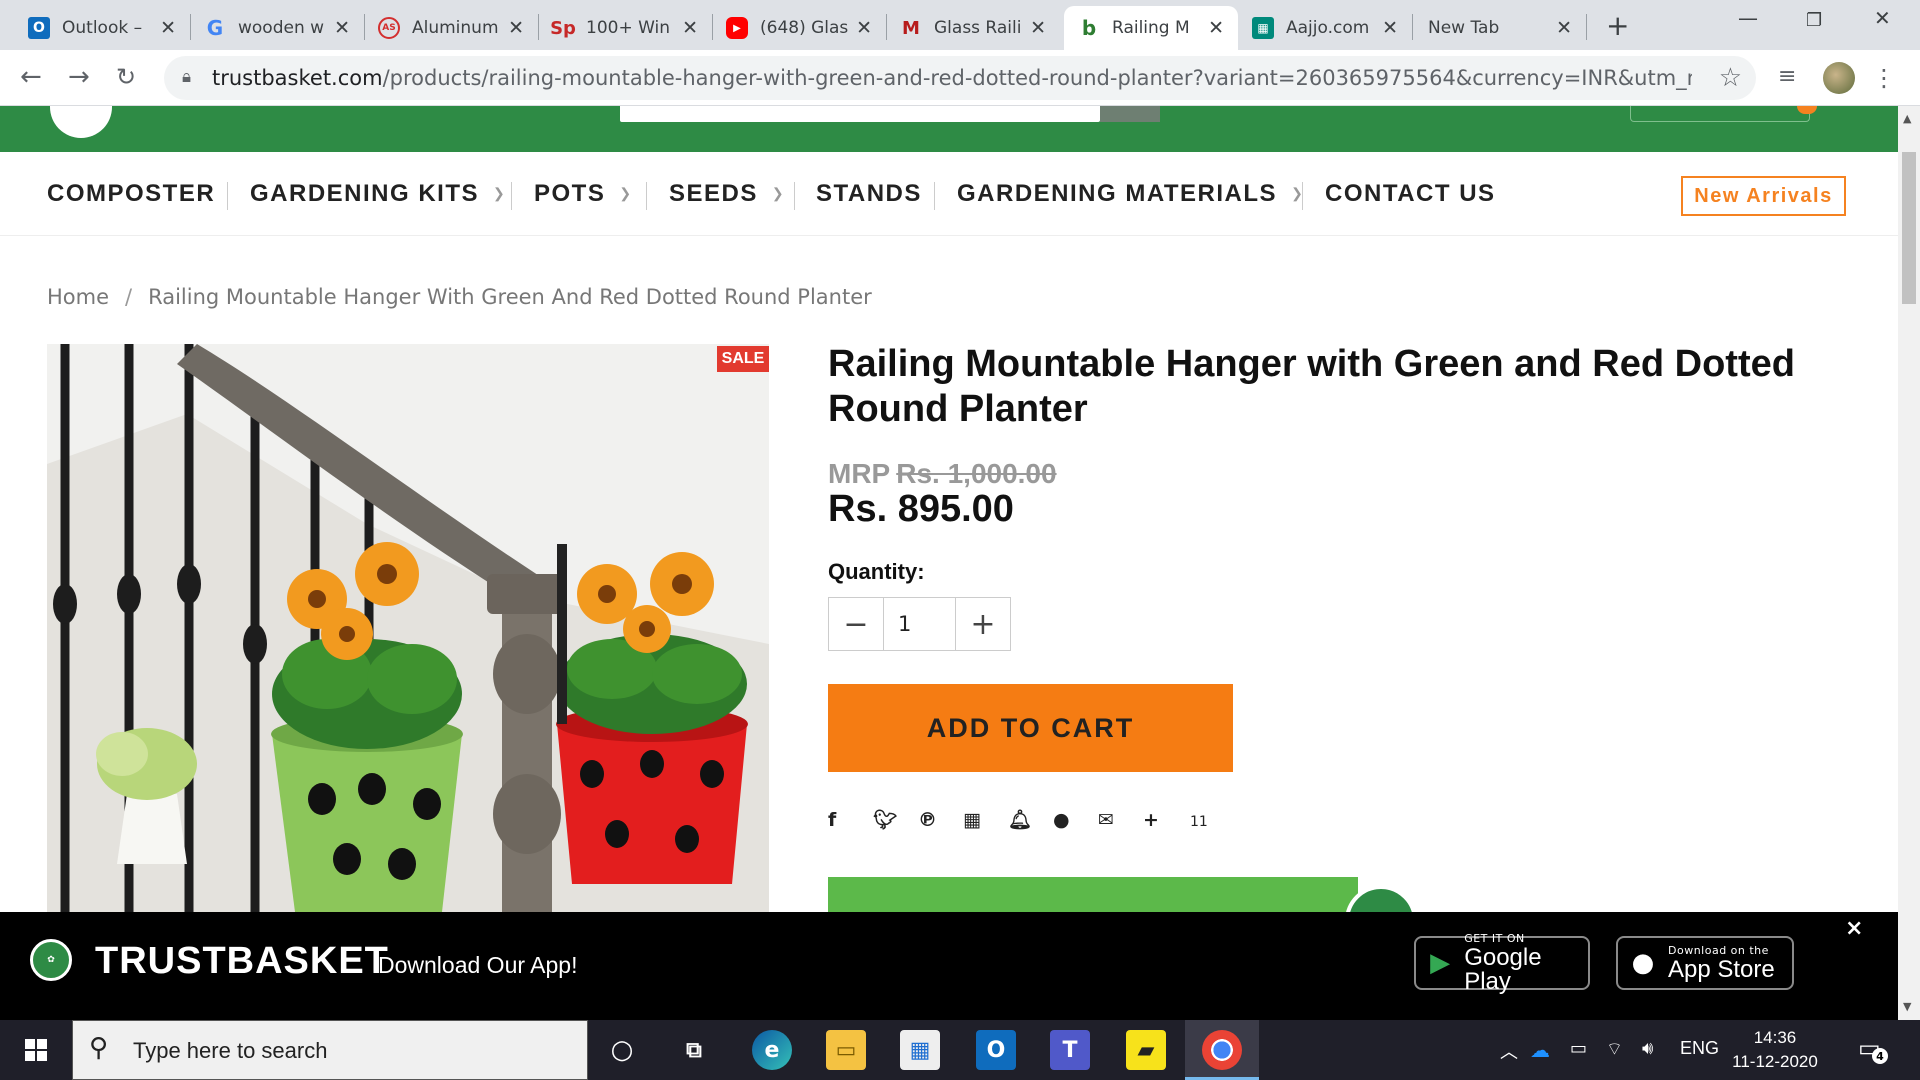 The image size is (1920, 1080). What do you see at coordinates (799, 28) in the screenshot?
I see `tab-youtube: ▶ (648) Glas ✕` at bounding box center [799, 28].